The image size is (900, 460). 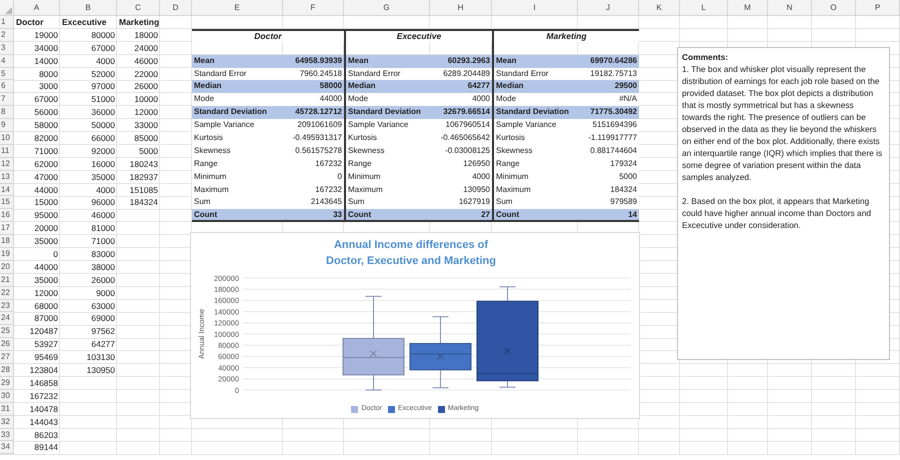 What do you see at coordinates (7, 396) in the screenshot?
I see `row-header: 30` at bounding box center [7, 396].